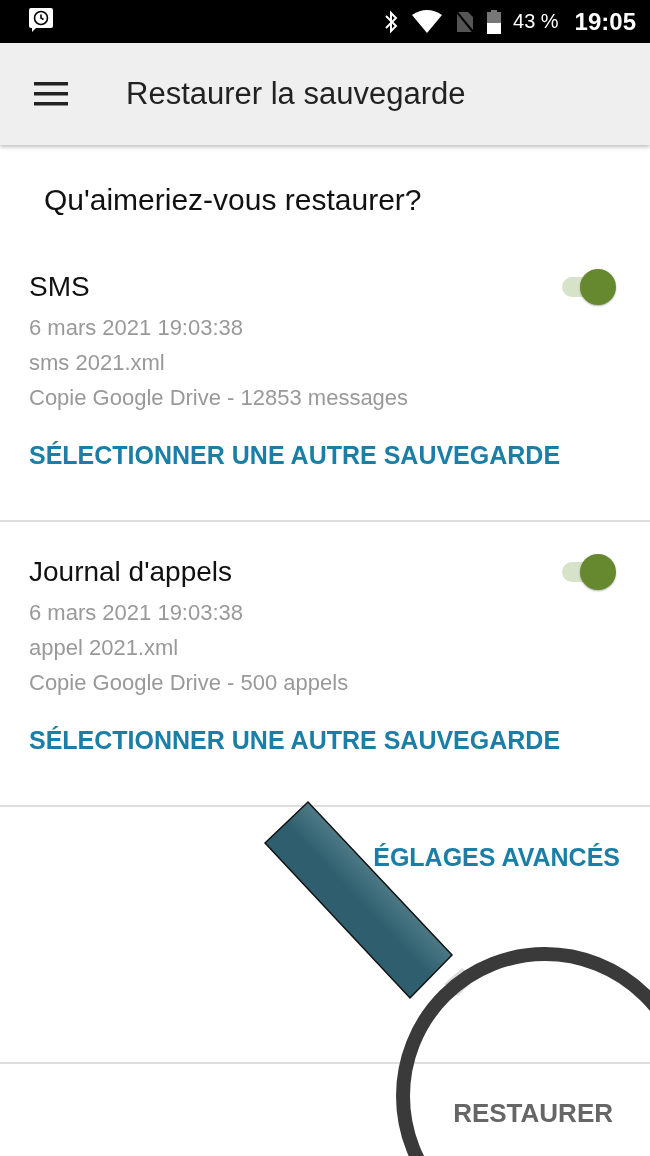 The height and width of the screenshot is (1156, 650). What do you see at coordinates (605, 21) in the screenshot?
I see `clock: 19:05` at bounding box center [605, 21].